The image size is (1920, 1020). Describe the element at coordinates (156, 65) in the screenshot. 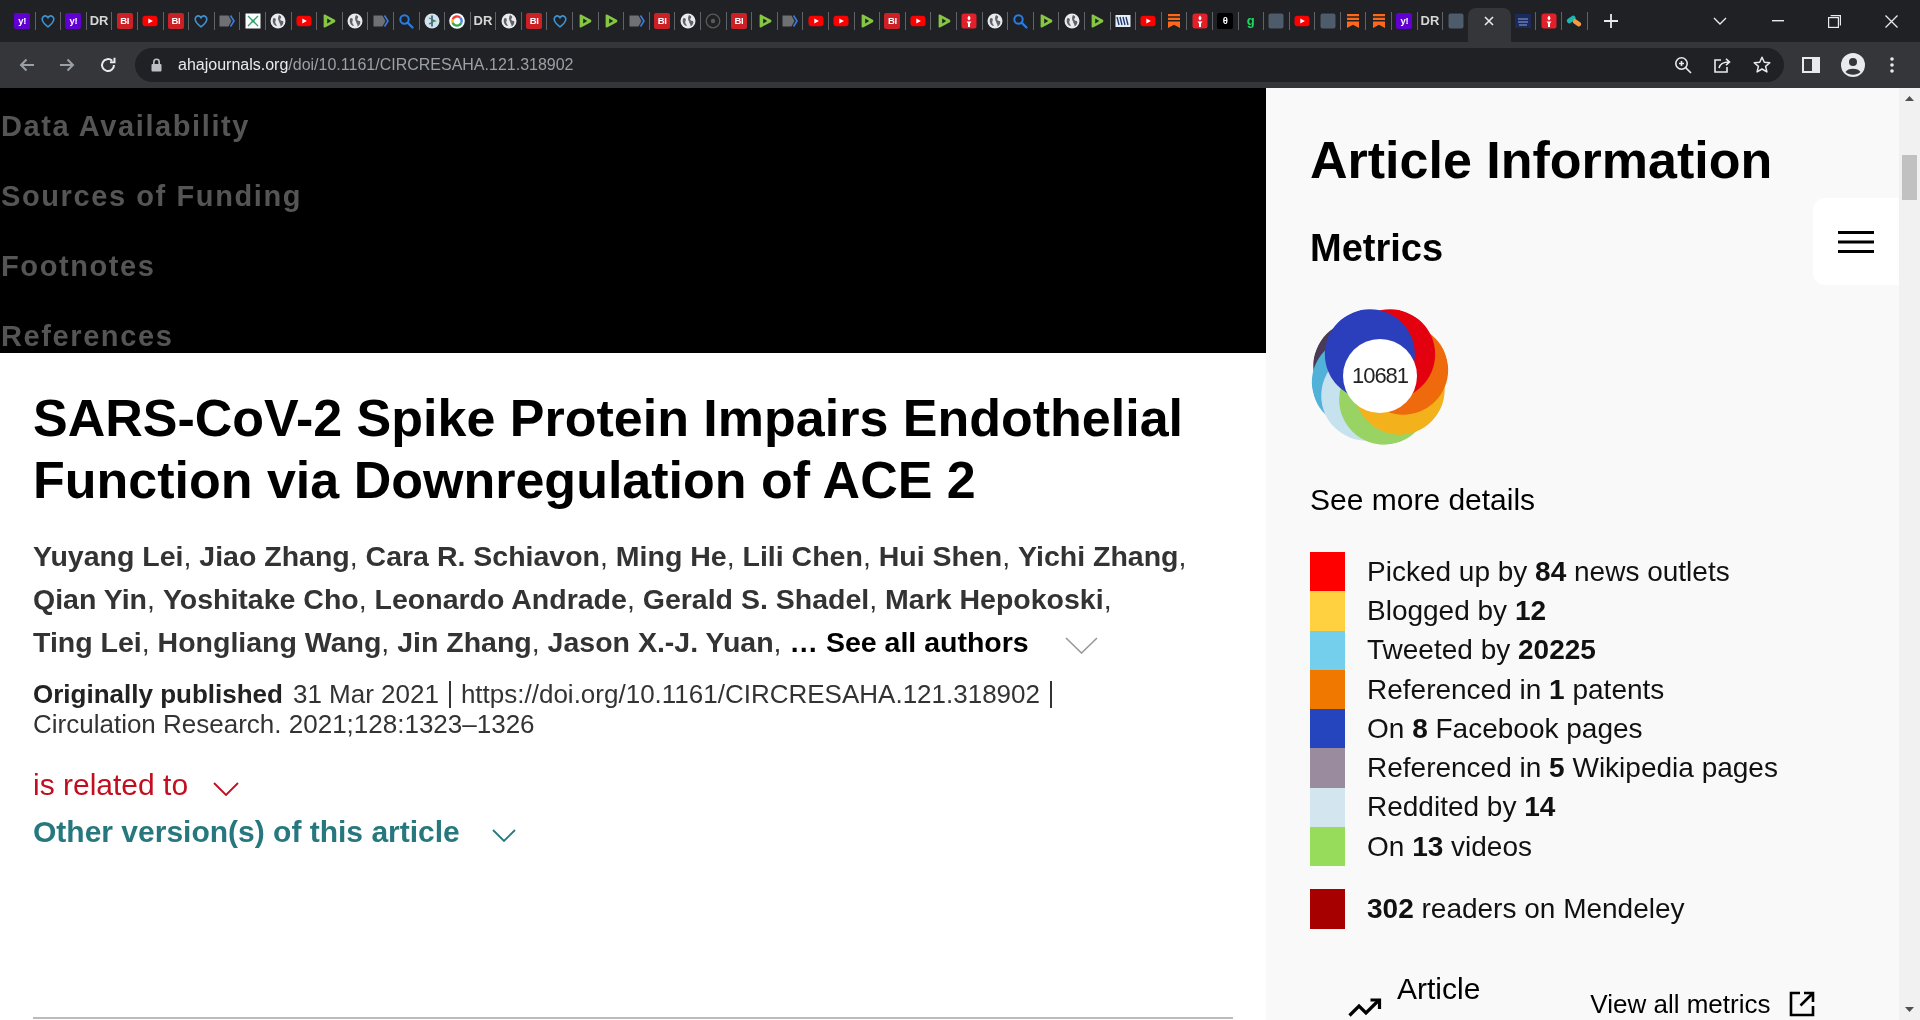

I see `lock-icon` at that location.